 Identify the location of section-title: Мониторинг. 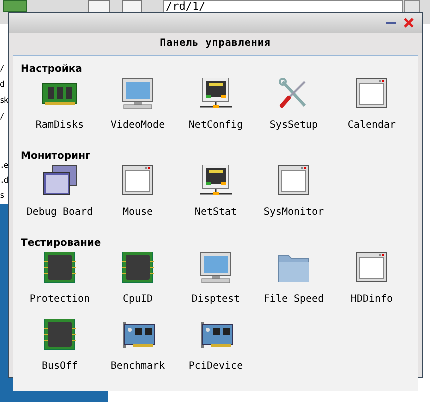
(56, 156).